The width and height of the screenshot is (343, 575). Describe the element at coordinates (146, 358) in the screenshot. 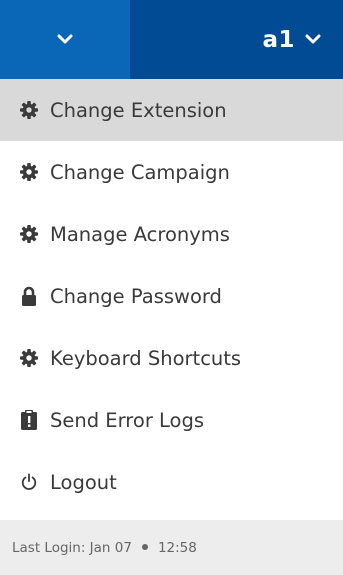

I see `menu-item-label: Keyboard Shortcuts` at that location.